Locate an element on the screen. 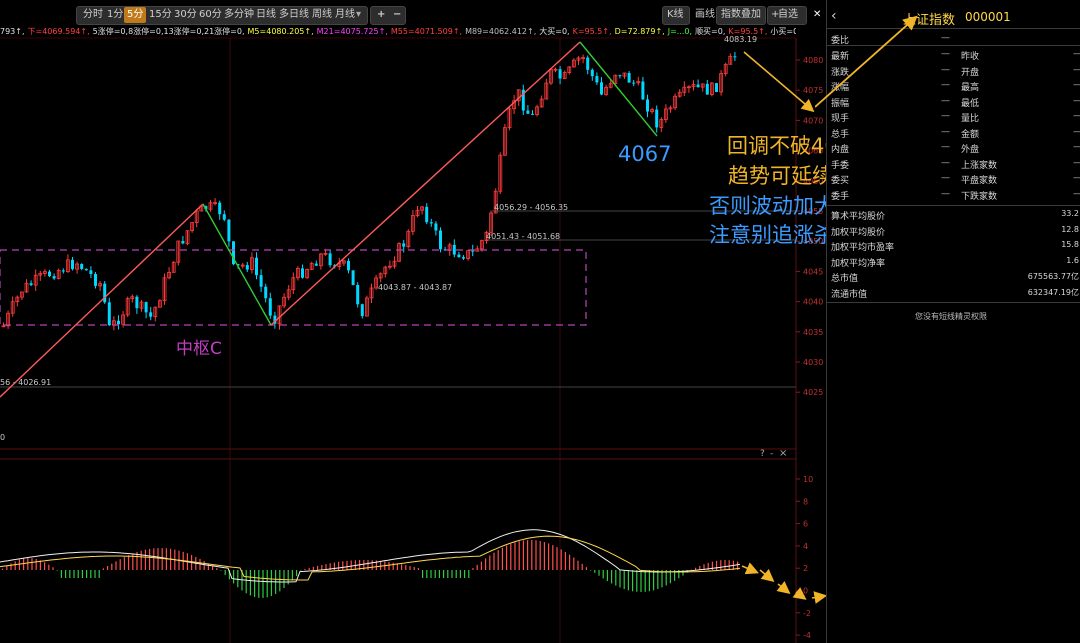 Image resolution: width=1080 pixels, height=643 pixels. price-label: 0 is located at coordinates (3, 437).